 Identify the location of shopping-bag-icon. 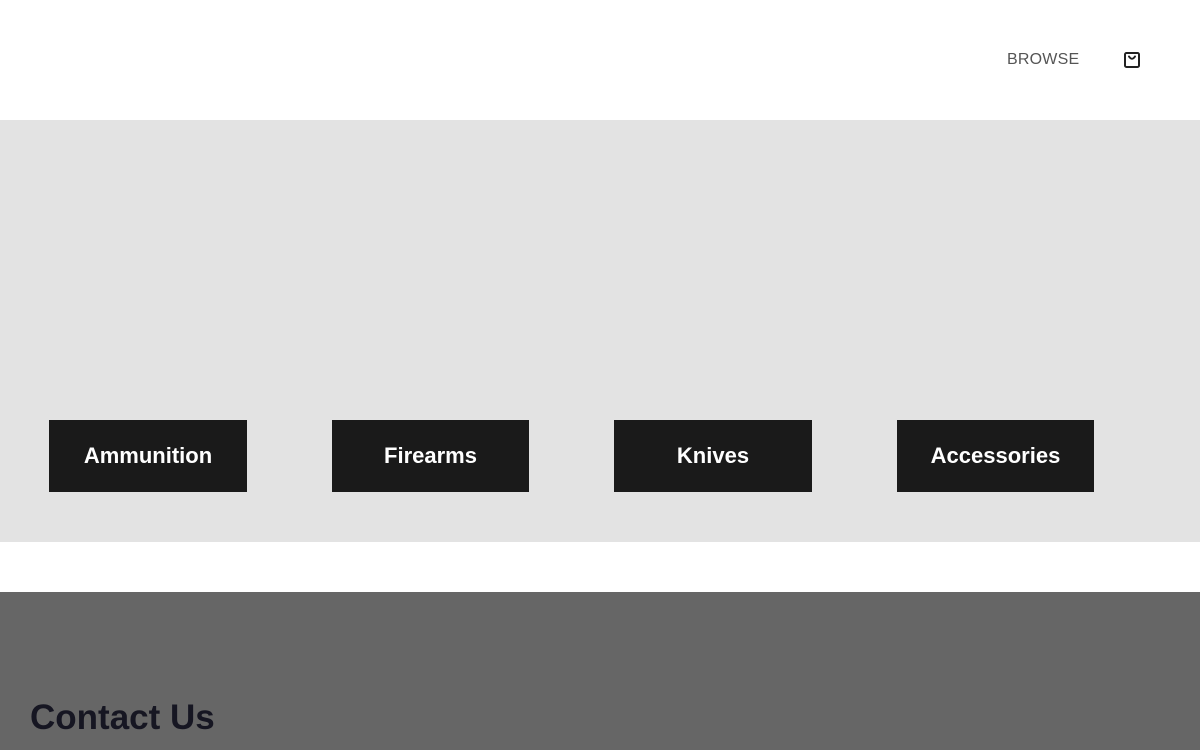
(1132, 60).